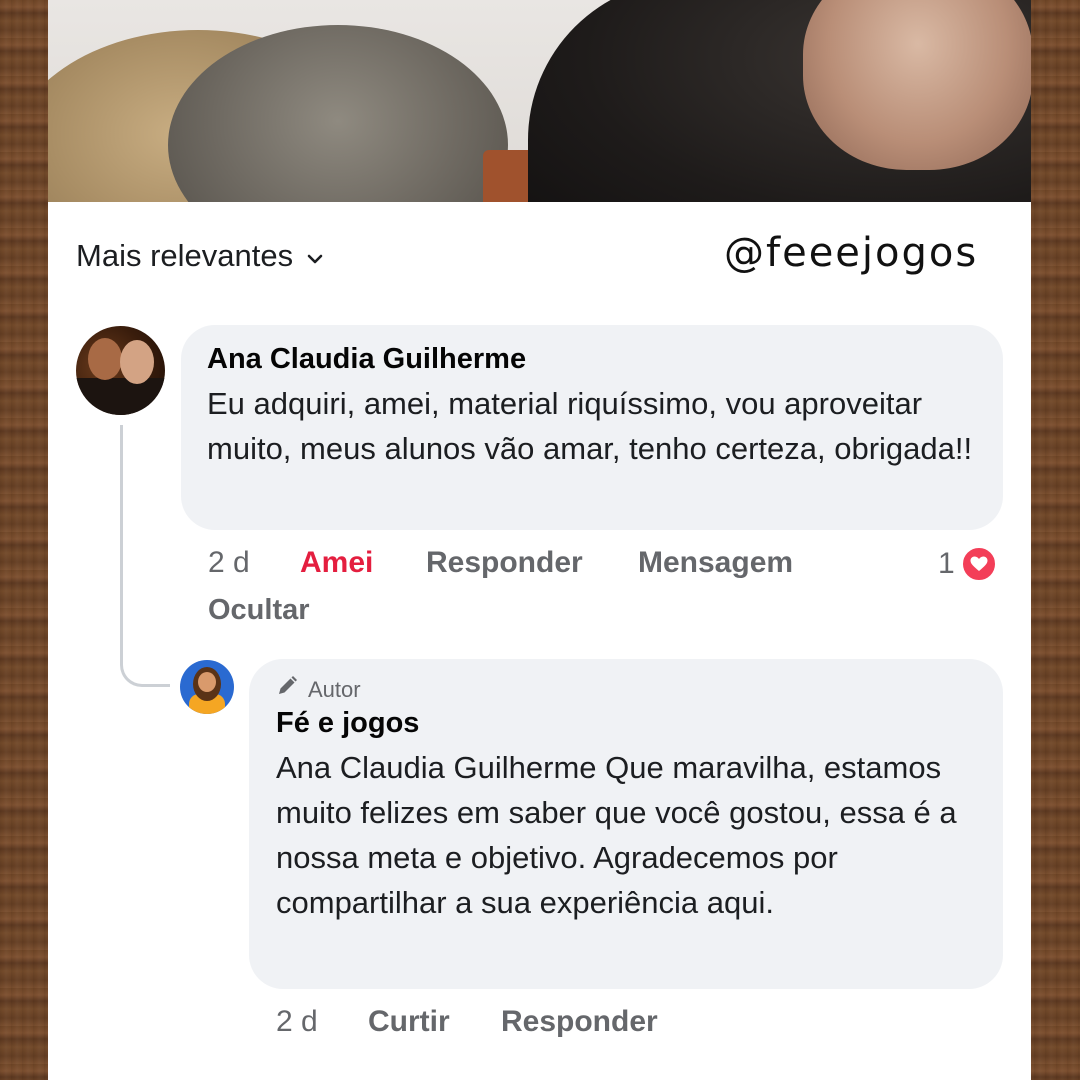 The height and width of the screenshot is (1080, 1080). What do you see at coordinates (287, 690) in the screenshot?
I see `pencil-icon` at bounding box center [287, 690].